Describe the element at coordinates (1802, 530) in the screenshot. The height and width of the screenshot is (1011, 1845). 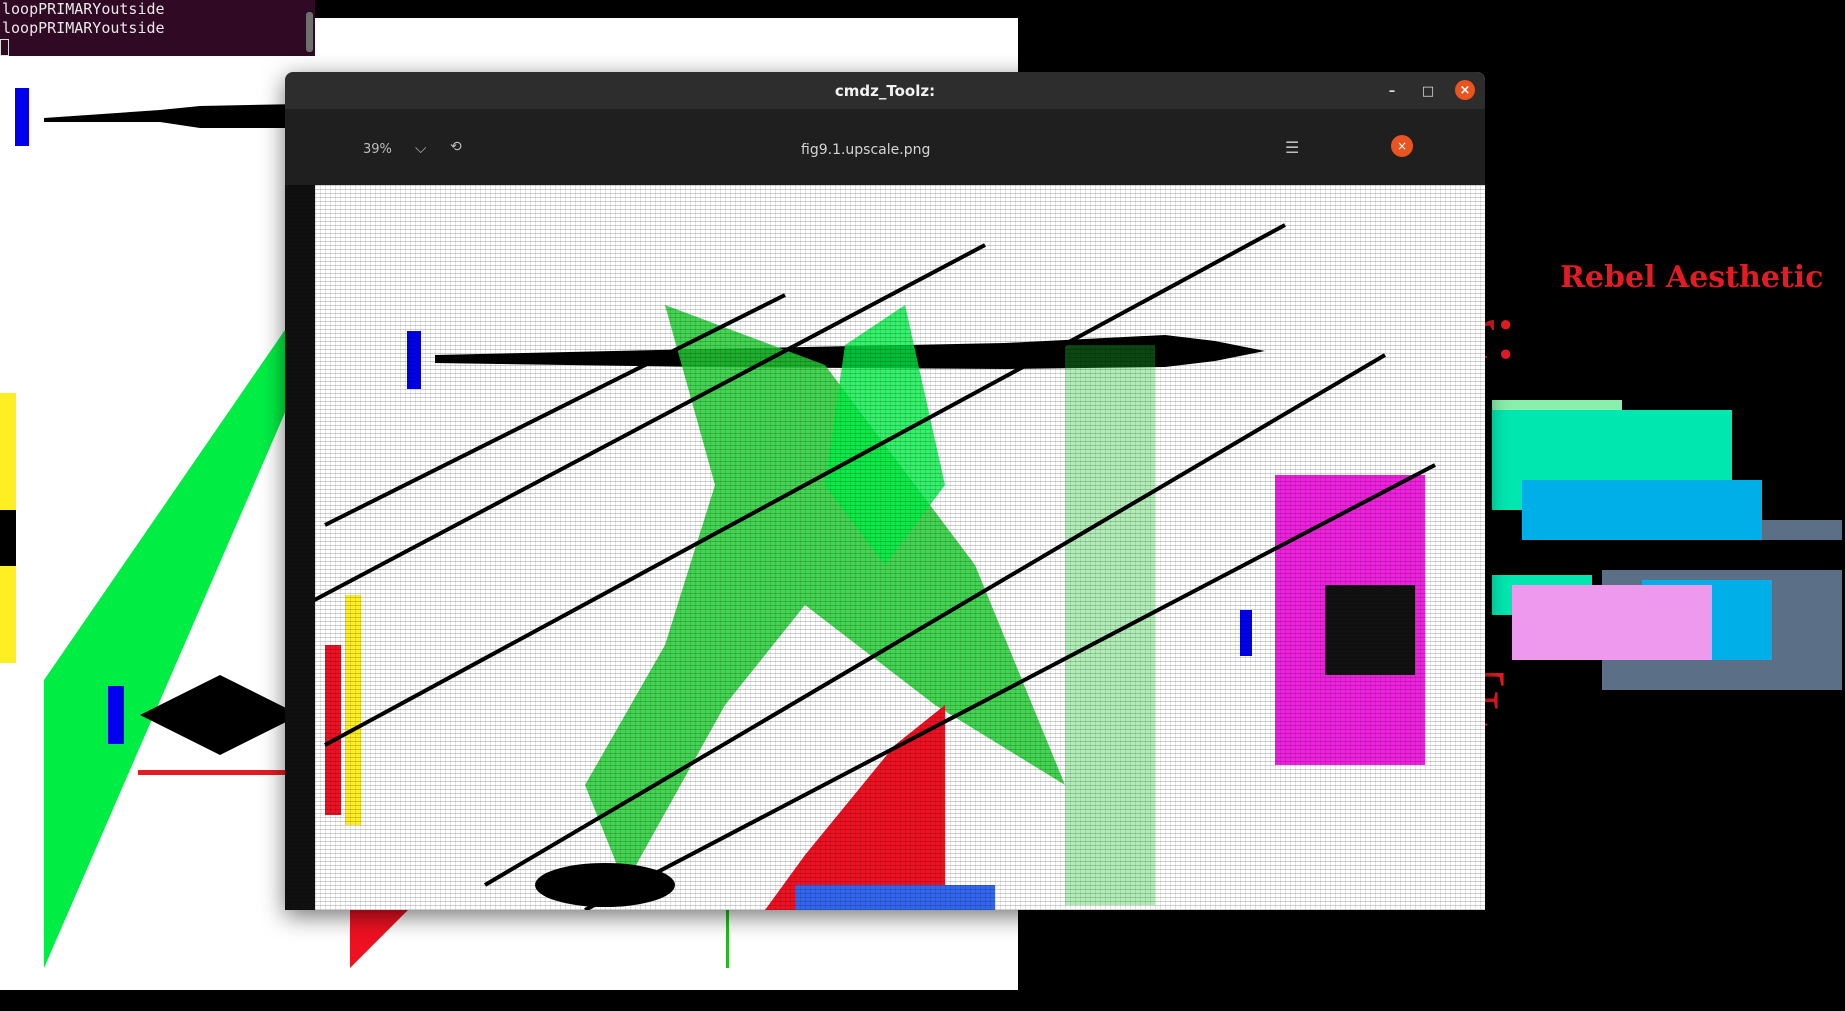
I see `slate-block` at that location.